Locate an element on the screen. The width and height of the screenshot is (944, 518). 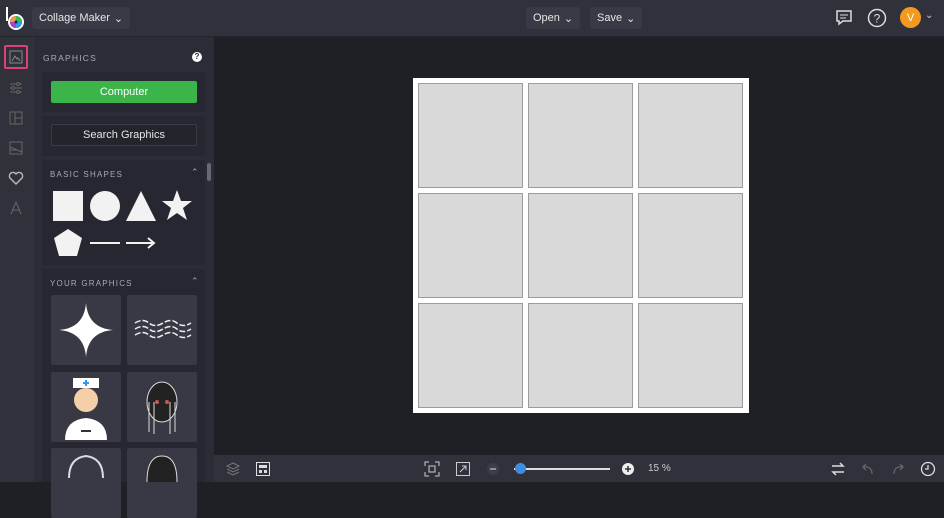
swap-icon is located at coordinates (838, 469).